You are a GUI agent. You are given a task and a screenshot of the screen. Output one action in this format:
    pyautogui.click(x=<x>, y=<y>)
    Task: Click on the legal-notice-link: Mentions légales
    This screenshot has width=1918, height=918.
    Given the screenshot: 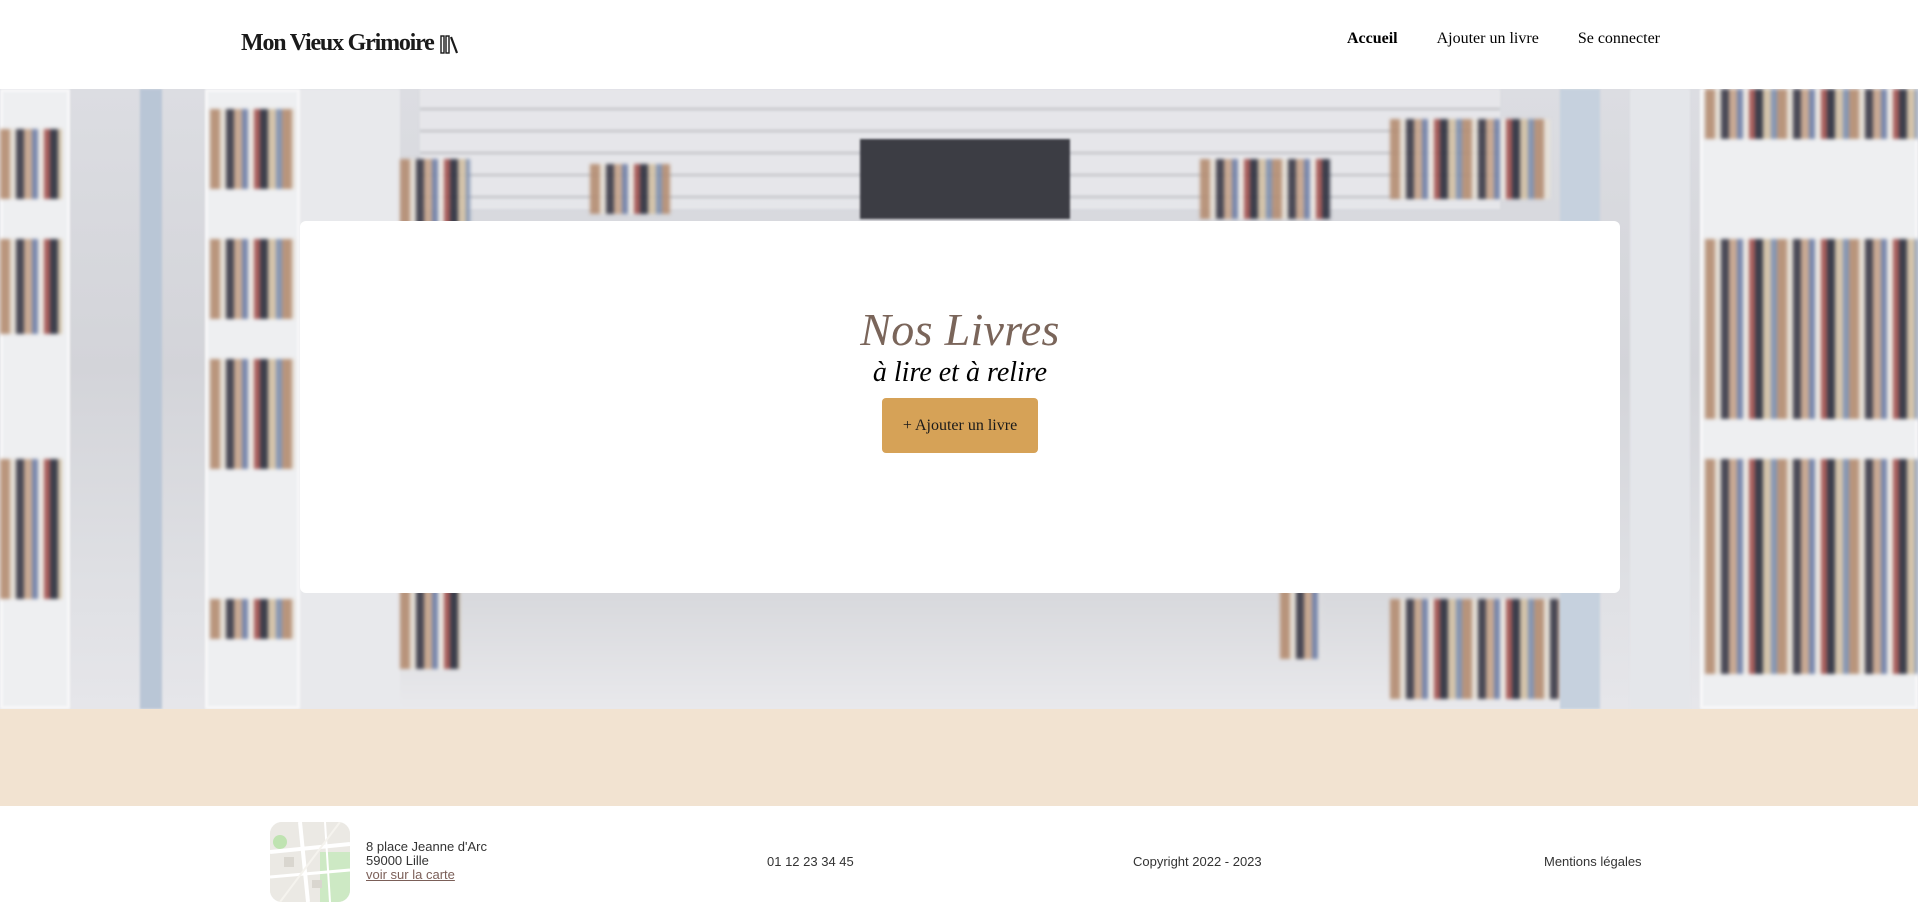 What is the action you would take?
    pyautogui.click(x=1593, y=861)
    